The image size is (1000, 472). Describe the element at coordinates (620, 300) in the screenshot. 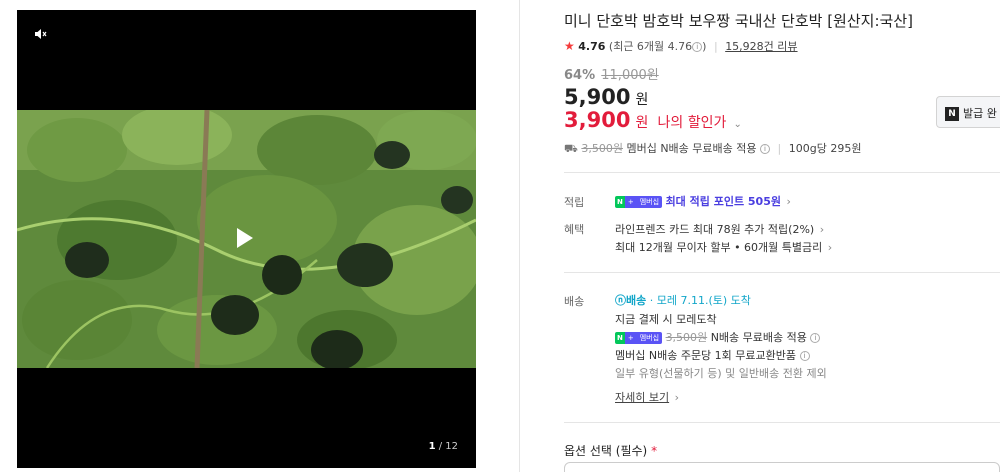

I see `n-delivery-icon: ⓝ` at that location.